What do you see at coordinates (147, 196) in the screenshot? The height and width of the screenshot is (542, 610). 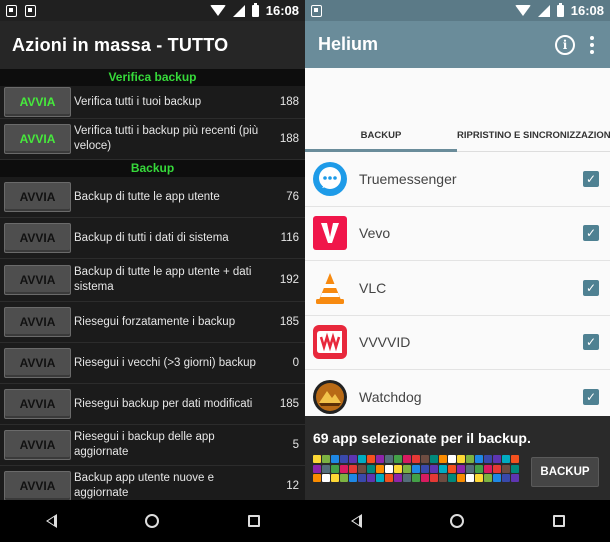 I see `action-label: Backup di tutte le app utente` at bounding box center [147, 196].